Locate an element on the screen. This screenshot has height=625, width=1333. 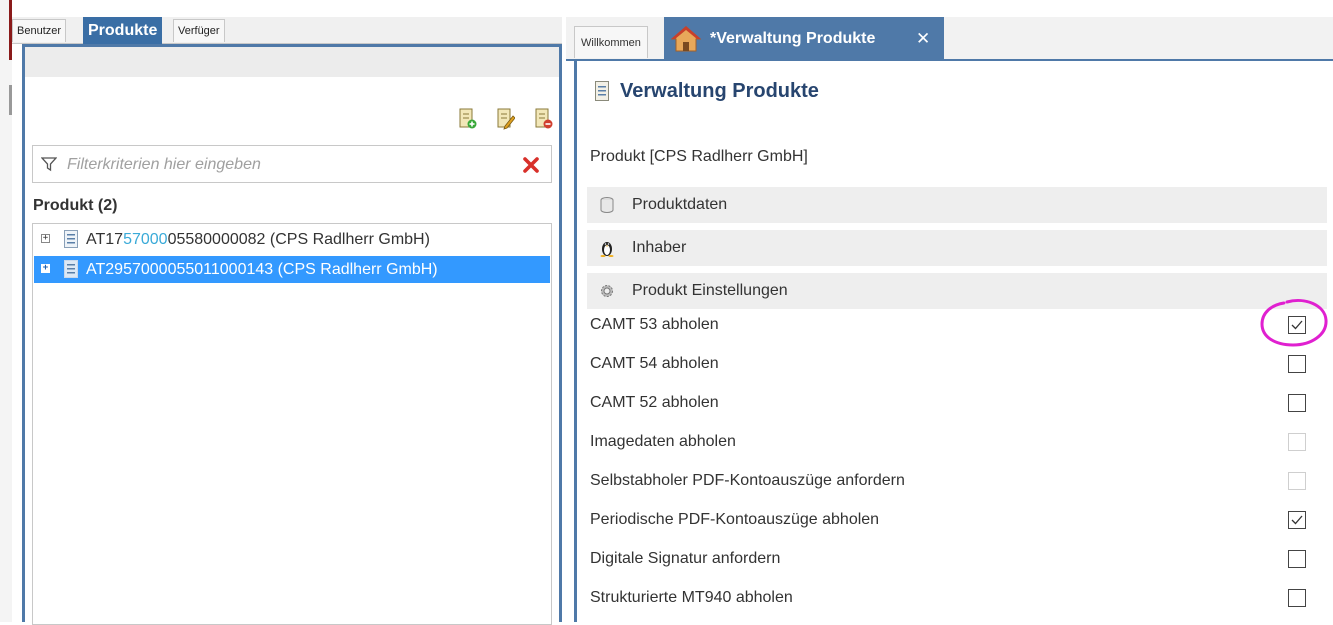
setting-camt52: CAMT 52 abholen is located at coordinates (960, 403).